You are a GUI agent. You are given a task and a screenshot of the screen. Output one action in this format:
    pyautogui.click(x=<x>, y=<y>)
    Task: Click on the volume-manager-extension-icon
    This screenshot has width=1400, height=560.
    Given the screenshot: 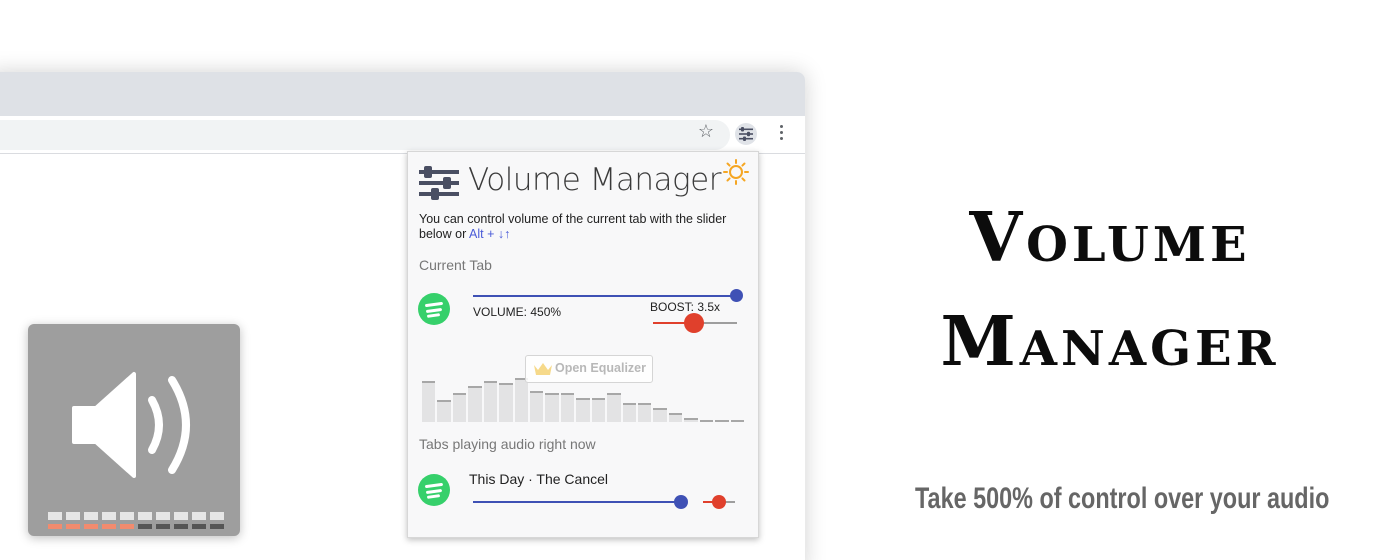 What is the action you would take?
    pyautogui.click(x=746, y=134)
    